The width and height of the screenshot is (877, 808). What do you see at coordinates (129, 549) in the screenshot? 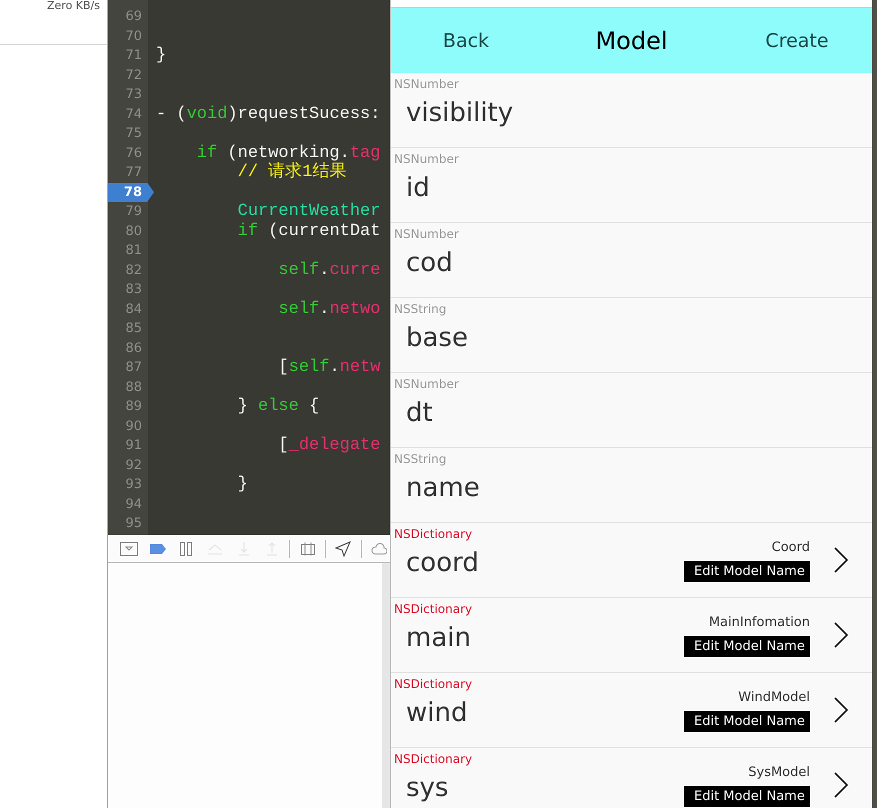
I see `hide-panel-icon` at bounding box center [129, 549].